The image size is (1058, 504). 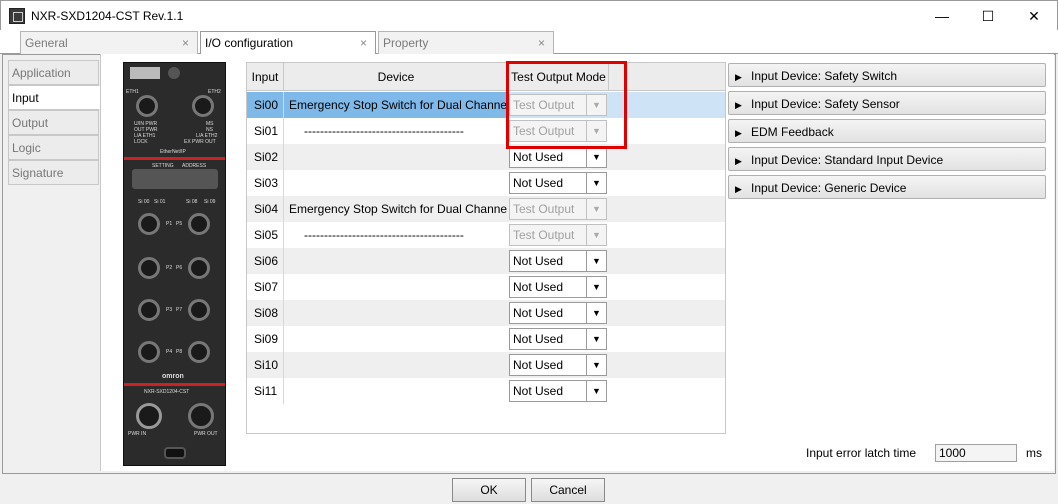 I want to click on library-label: Input Device: Generic Device, so click(x=829, y=188).